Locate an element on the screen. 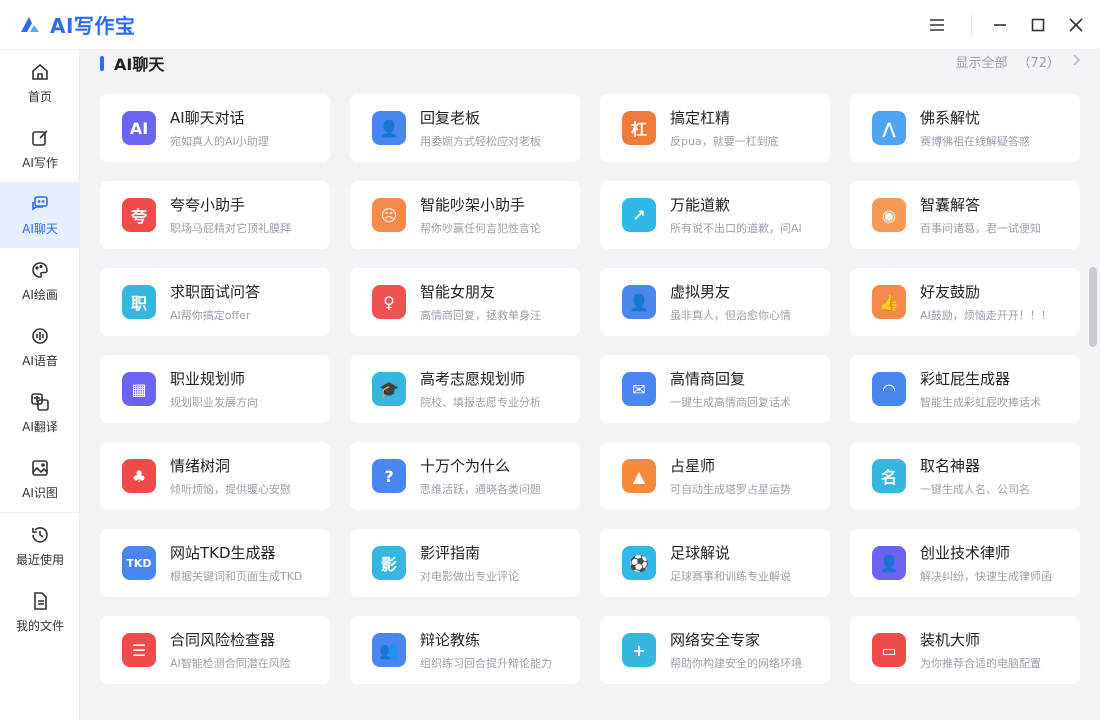 The image size is (1100, 720). maximize-icon is located at coordinates (1038, 25).